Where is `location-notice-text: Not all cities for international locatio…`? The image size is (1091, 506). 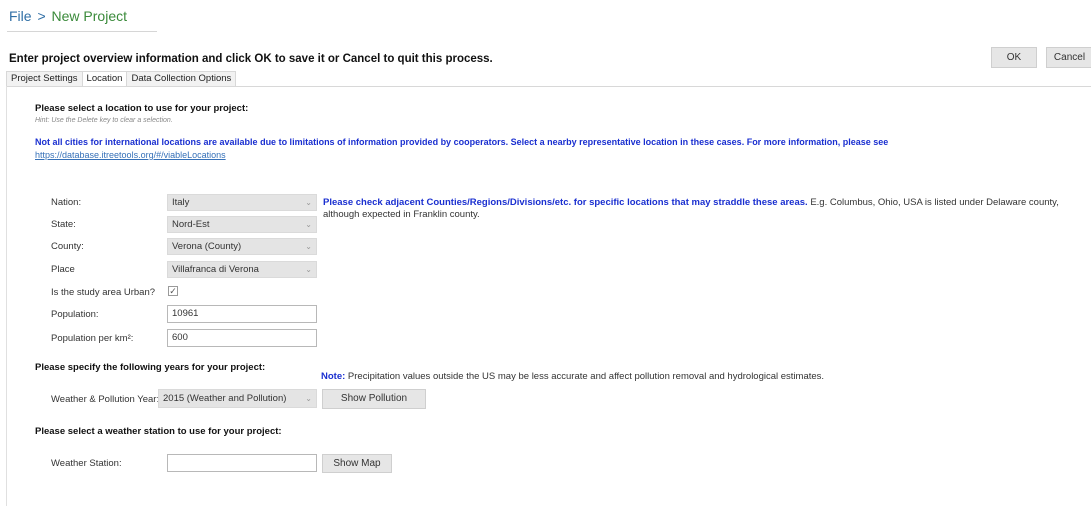
location-notice-text: Not all cities for international locatio… is located at coordinates (462, 142).